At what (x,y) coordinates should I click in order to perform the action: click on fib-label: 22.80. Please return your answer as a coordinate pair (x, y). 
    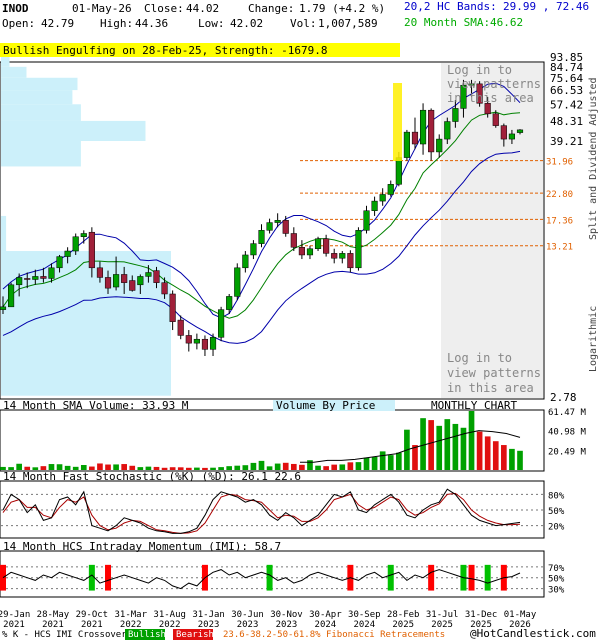
    Looking at the image, I should click on (559, 195).